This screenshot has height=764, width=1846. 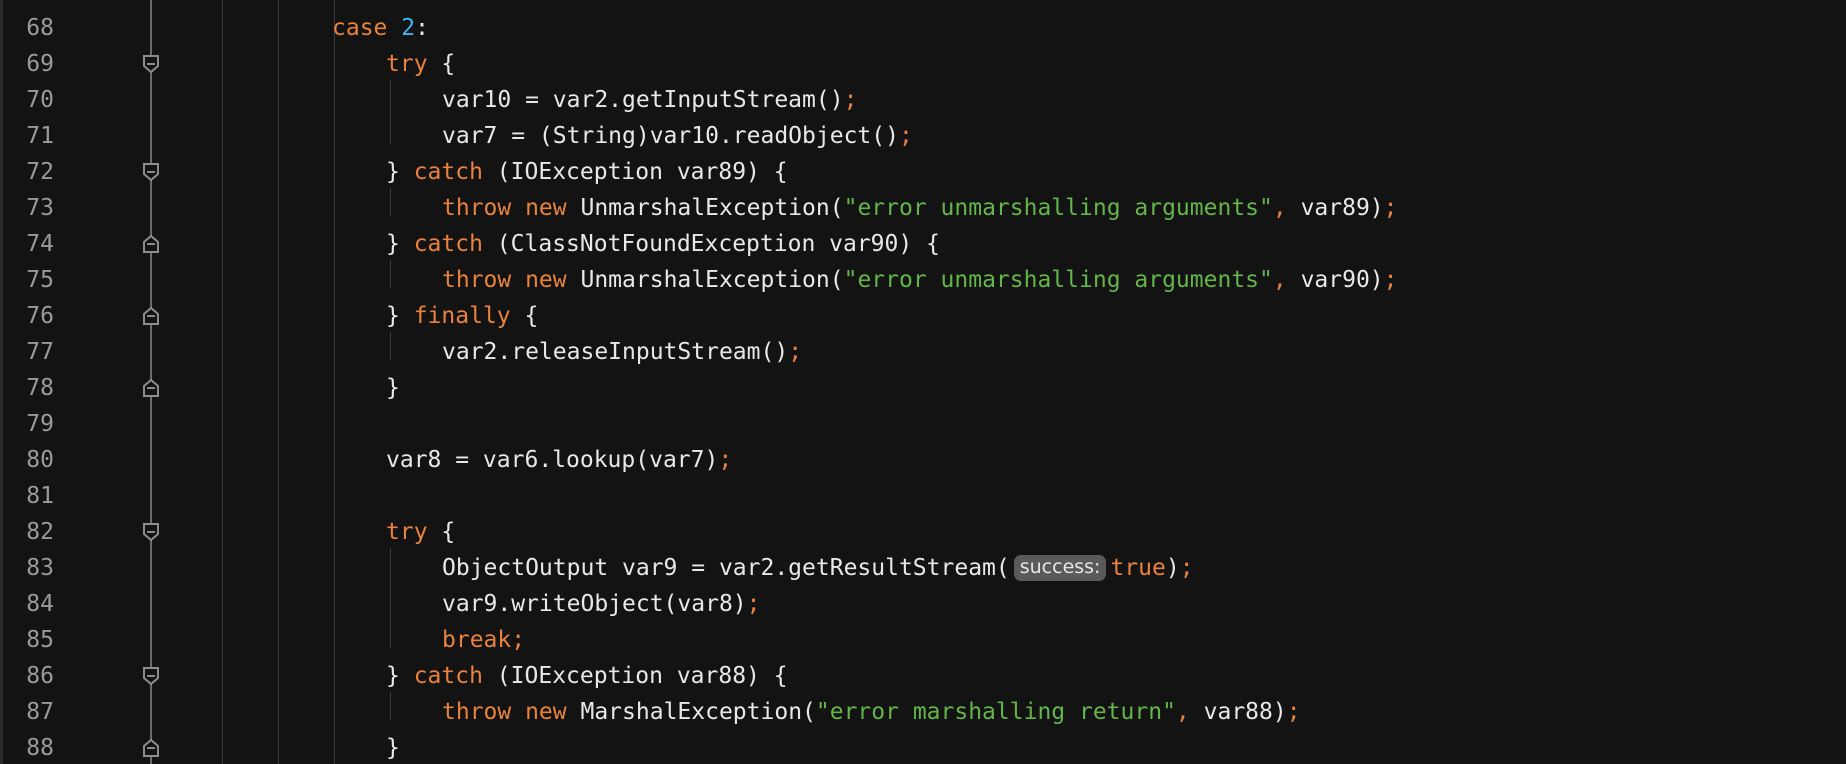 What do you see at coordinates (711, 244) in the screenshot?
I see `code-token: (ClassNotFoundException var90) {` at bounding box center [711, 244].